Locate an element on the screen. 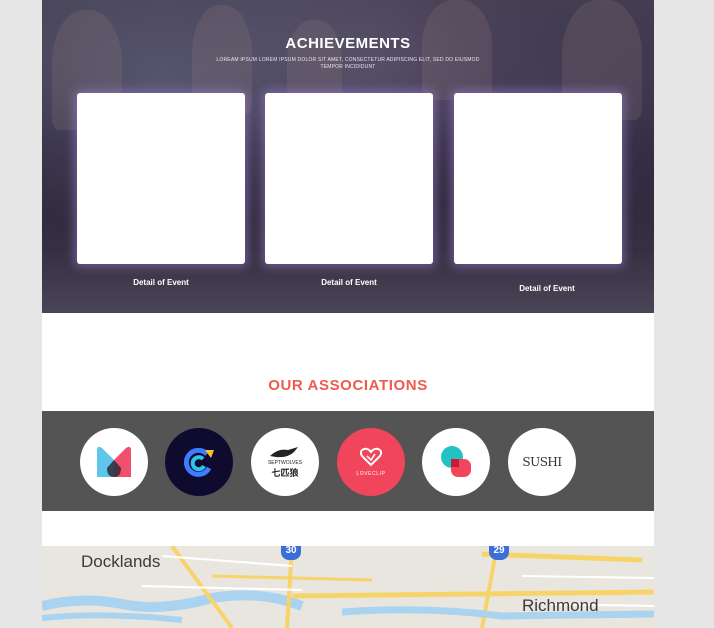 The width and height of the screenshot is (714, 628). sushi-text: SUSHI is located at coordinates (542, 462).